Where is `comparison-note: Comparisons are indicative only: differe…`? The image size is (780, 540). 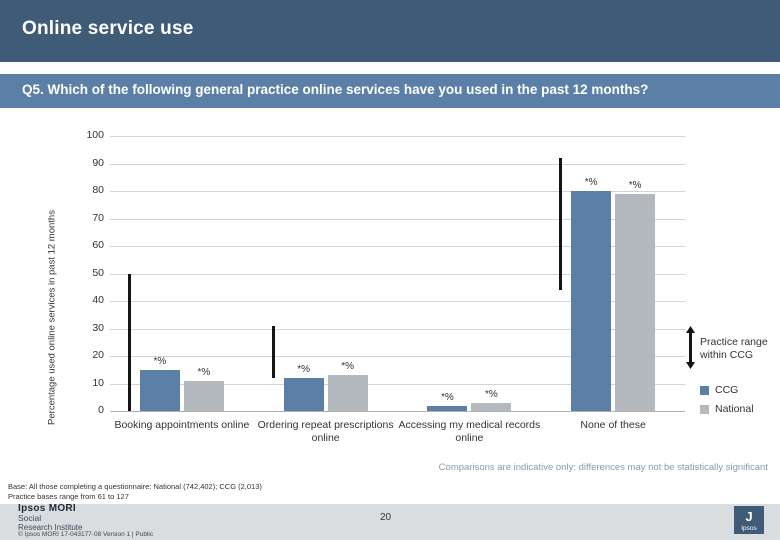 comparison-note: Comparisons are indicative only: differe… is located at coordinates (603, 467).